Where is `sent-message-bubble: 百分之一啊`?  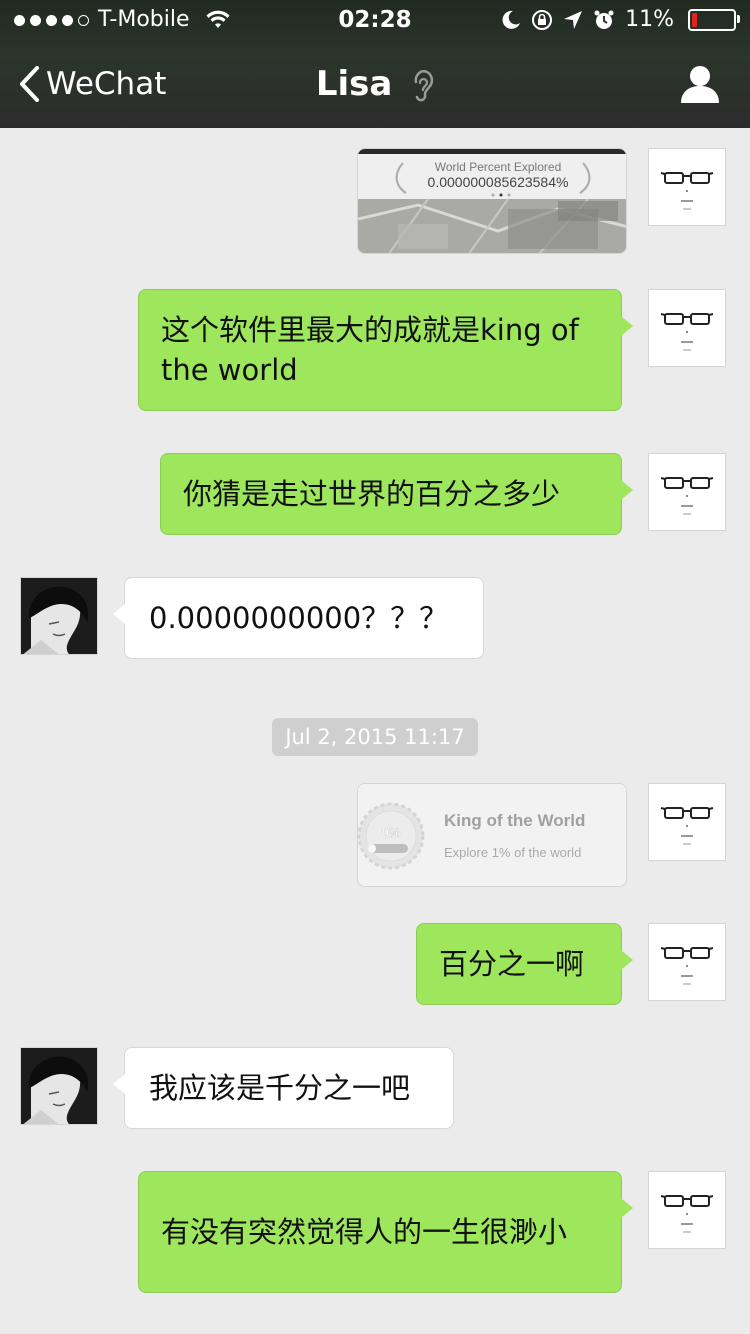 sent-message-bubble: 百分之一啊 is located at coordinates (524, 964).